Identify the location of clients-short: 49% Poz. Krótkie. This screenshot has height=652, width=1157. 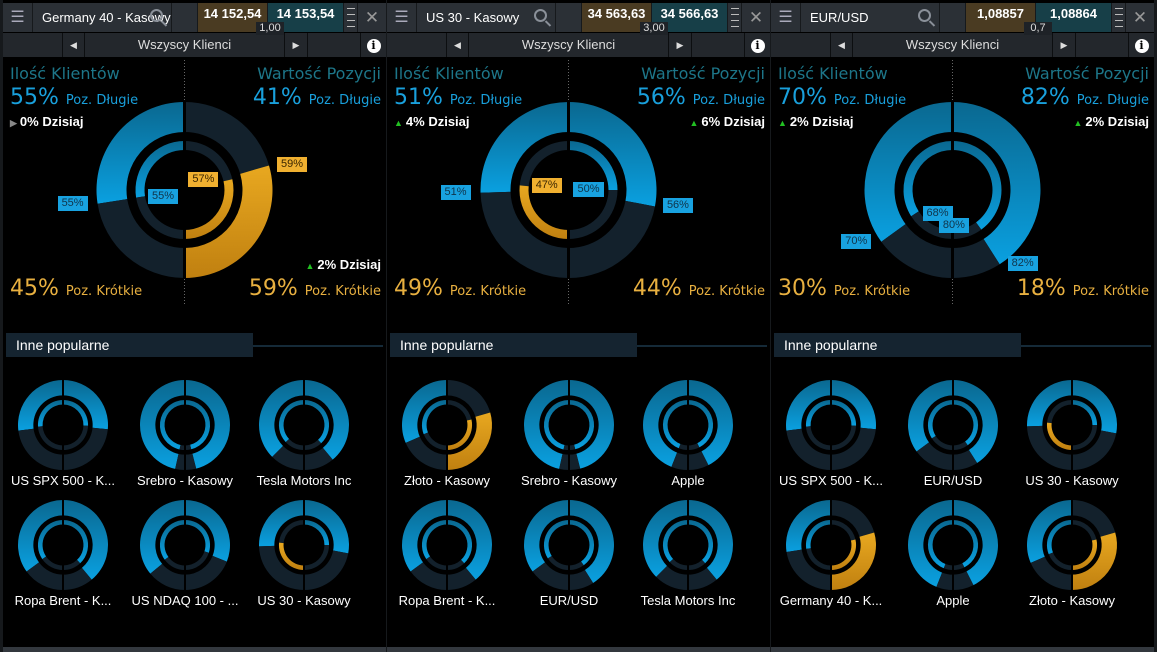
(460, 288).